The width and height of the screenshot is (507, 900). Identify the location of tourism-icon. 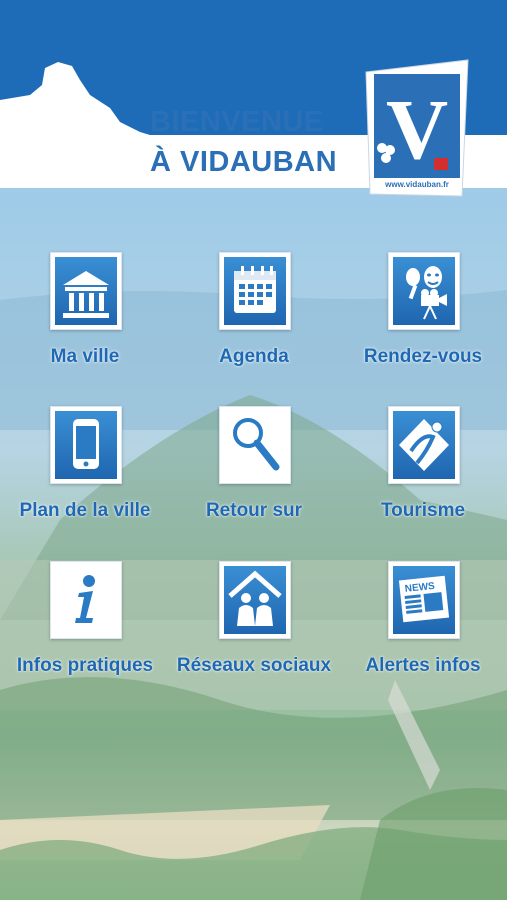
(424, 445).